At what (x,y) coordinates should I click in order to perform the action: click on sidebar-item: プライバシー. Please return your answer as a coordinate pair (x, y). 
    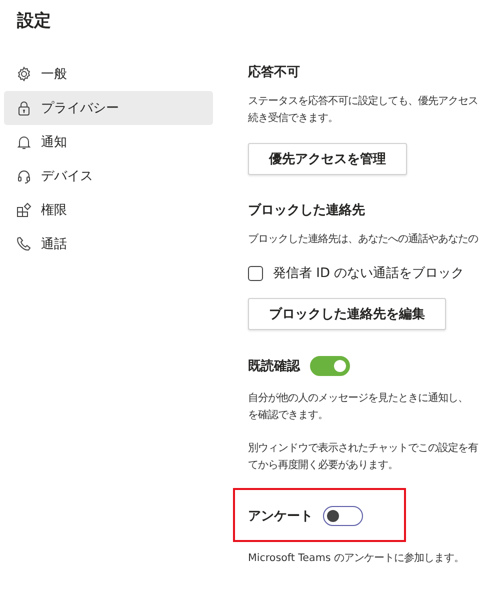
    Looking at the image, I should click on (108, 108).